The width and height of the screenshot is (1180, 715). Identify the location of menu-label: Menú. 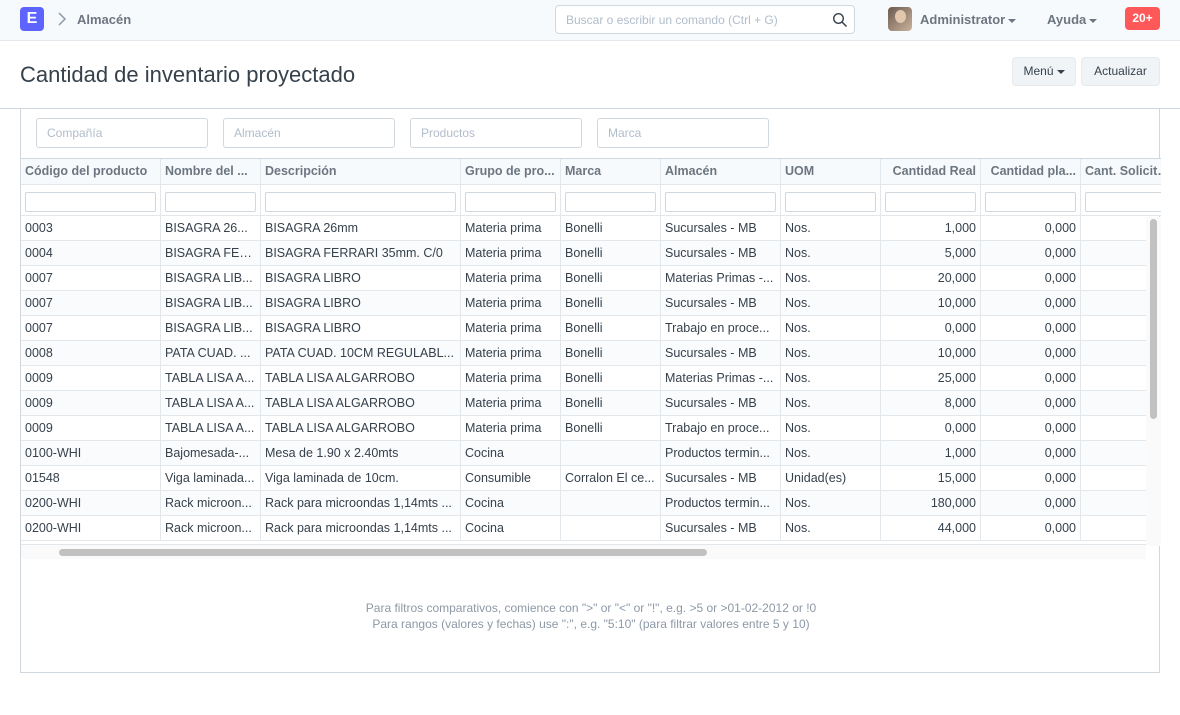
(1038, 71).